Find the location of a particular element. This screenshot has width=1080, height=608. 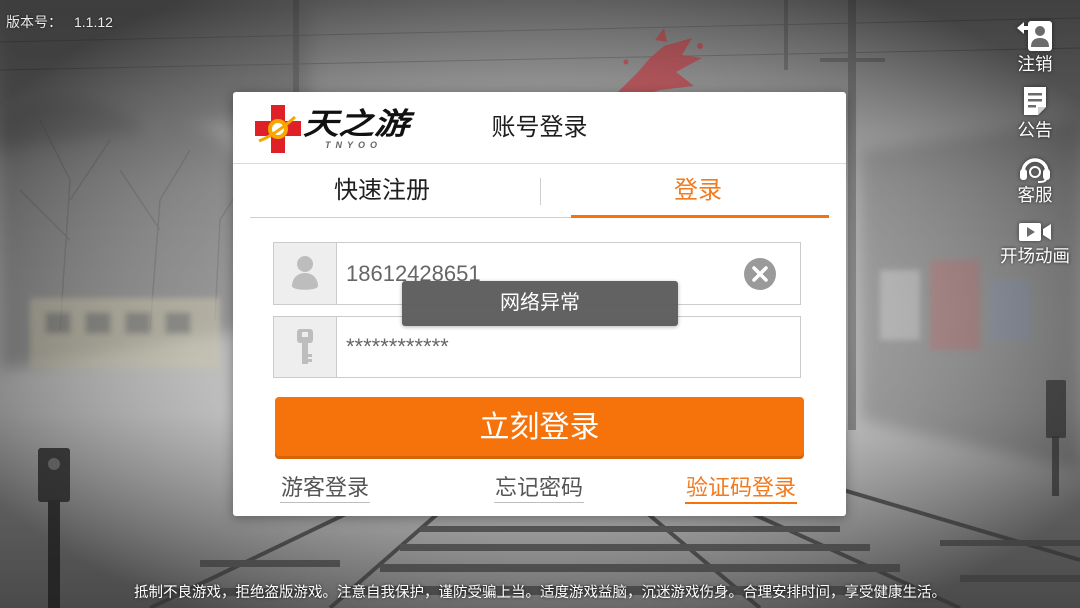

login-button: 立刻登录 is located at coordinates (539, 428).